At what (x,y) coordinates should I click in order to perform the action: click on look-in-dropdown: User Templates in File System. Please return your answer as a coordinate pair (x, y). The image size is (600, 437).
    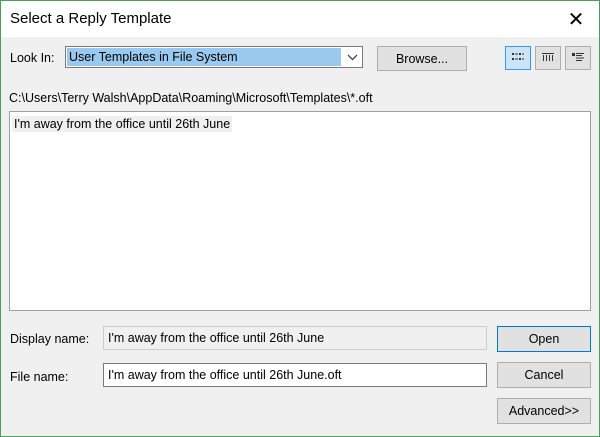
    Looking at the image, I should click on (214, 57).